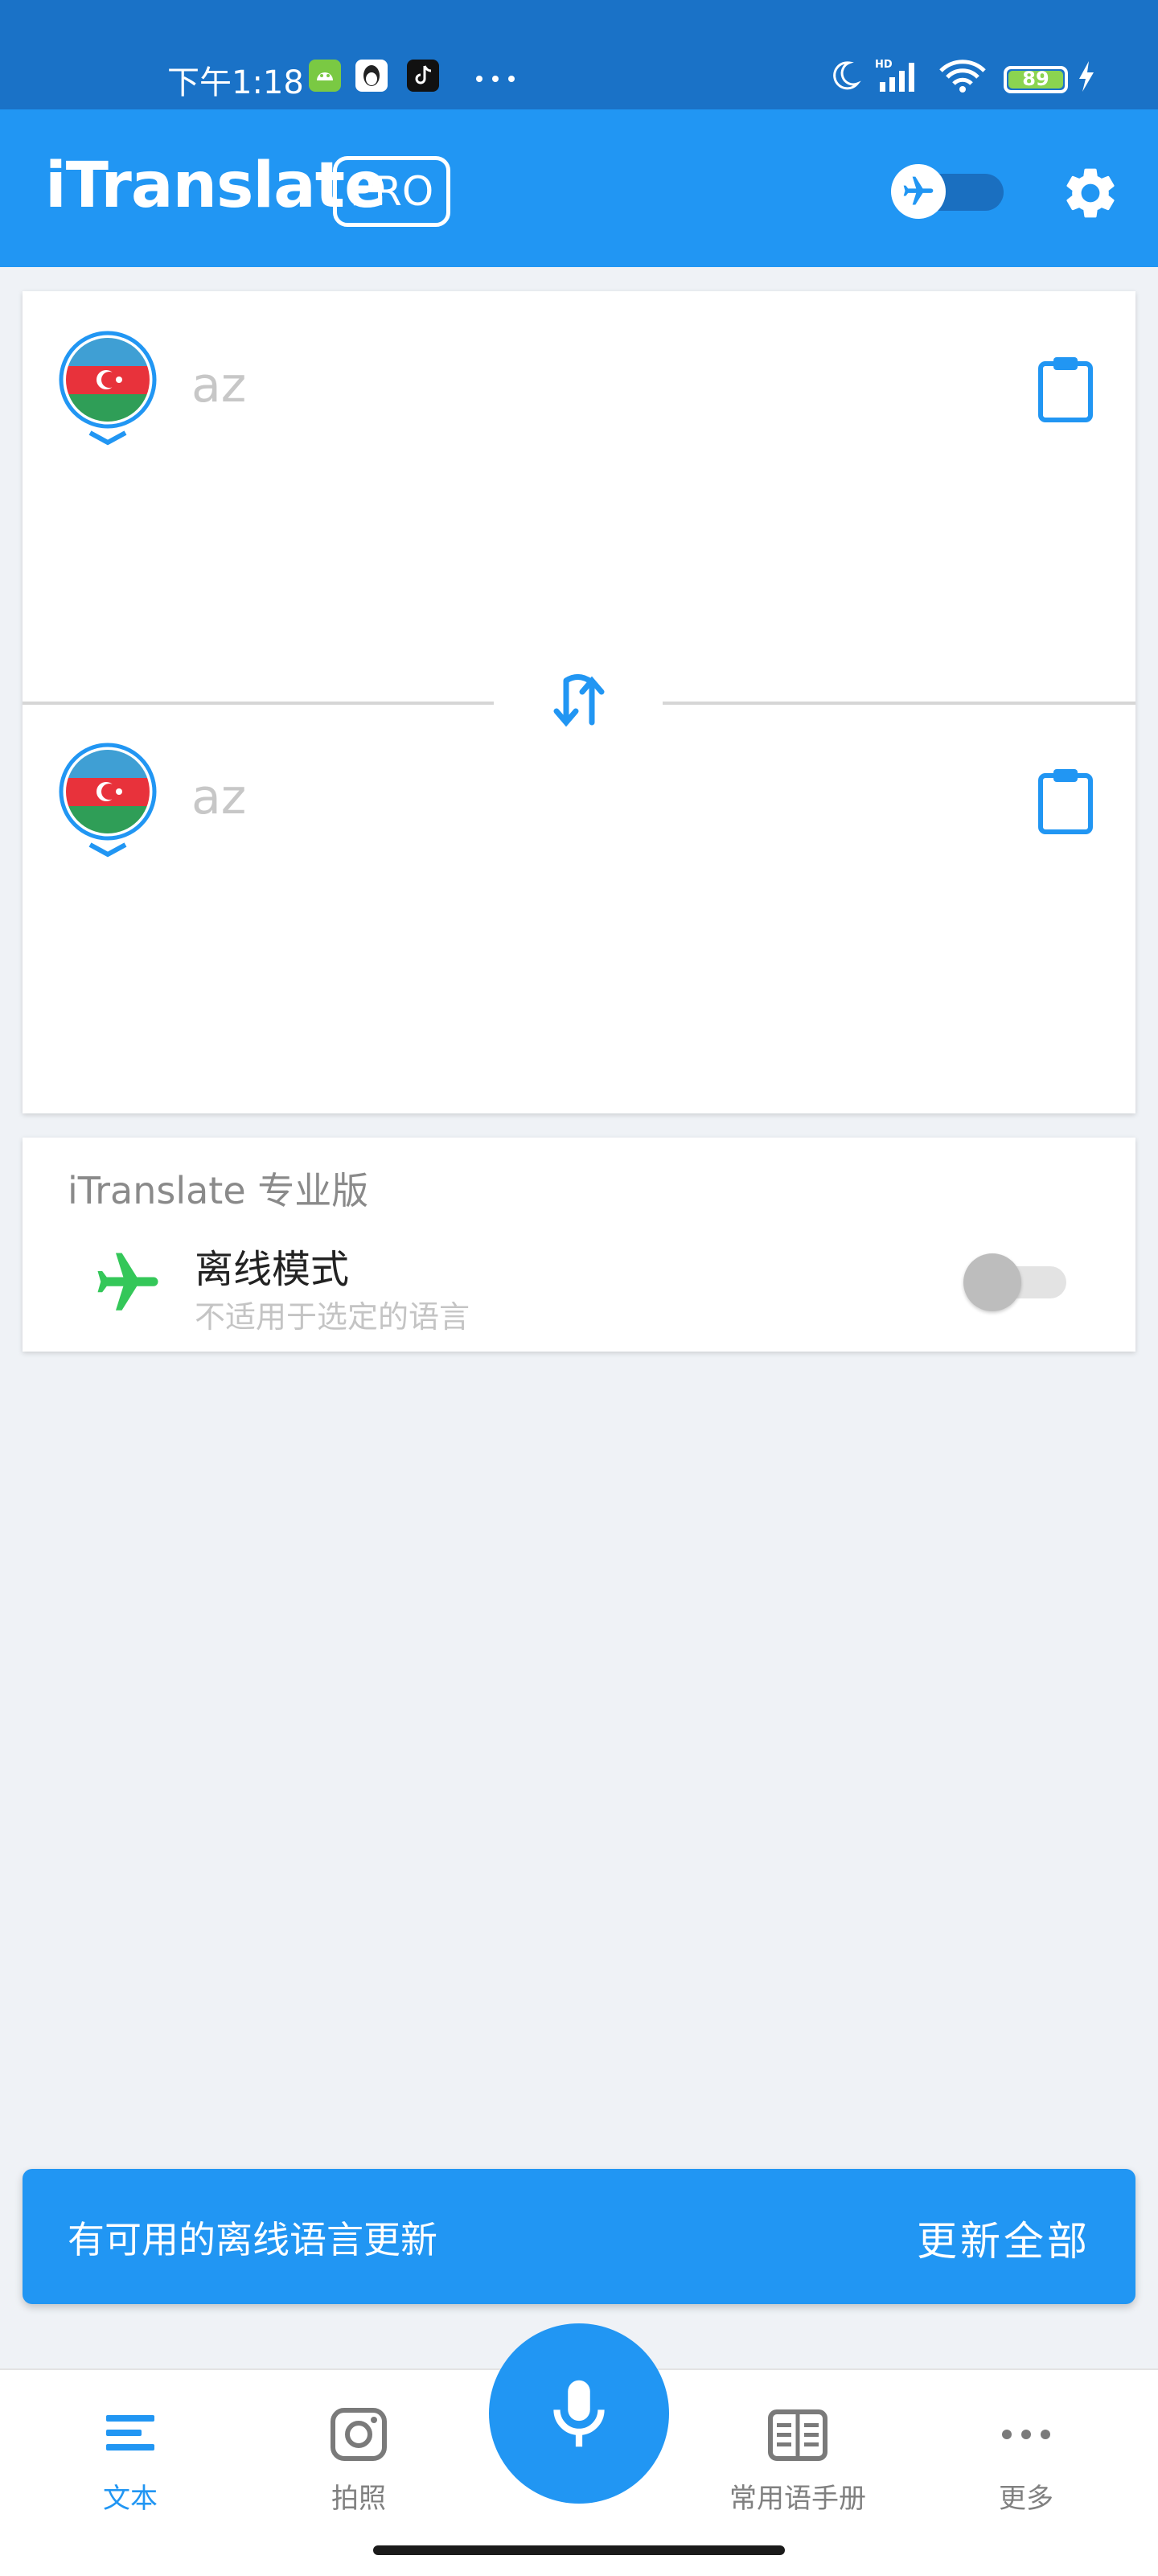  Describe the element at coordinates (253, 2239) in the screenshot. I see `snackbar-message: 有可用的离线语言更新` at that location.